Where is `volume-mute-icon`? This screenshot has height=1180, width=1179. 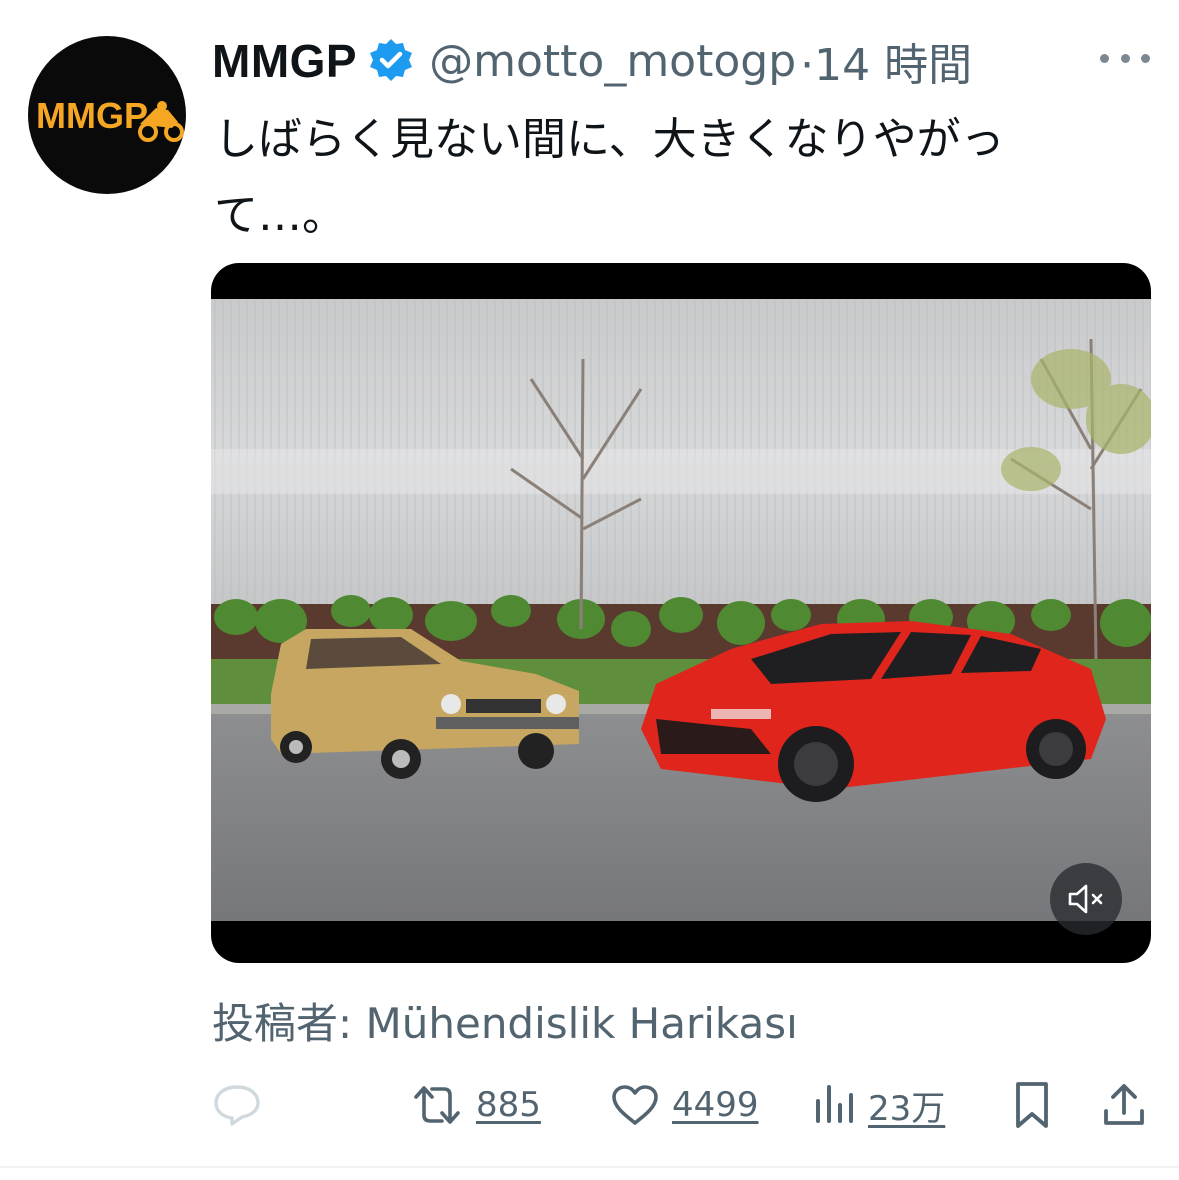 volume-mute-icon is located at coordinates (1085, 899).